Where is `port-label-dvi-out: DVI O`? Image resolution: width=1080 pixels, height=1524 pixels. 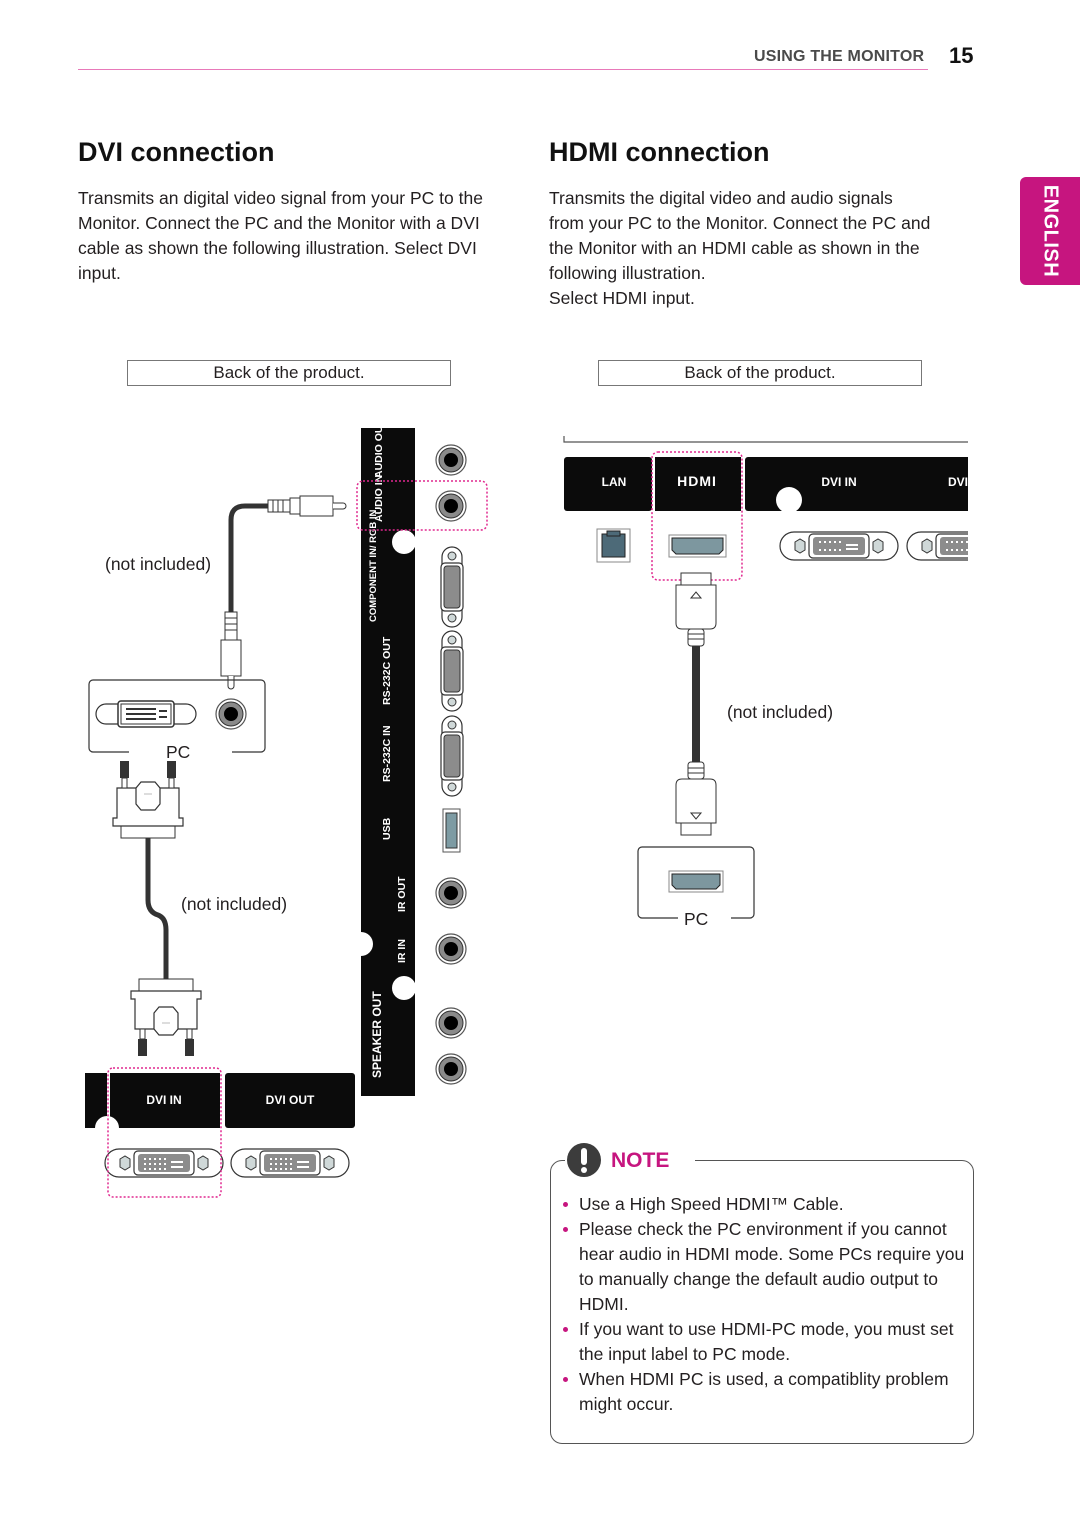 port-label-dvi-out: DVI O is located at coordinates (964, 482).